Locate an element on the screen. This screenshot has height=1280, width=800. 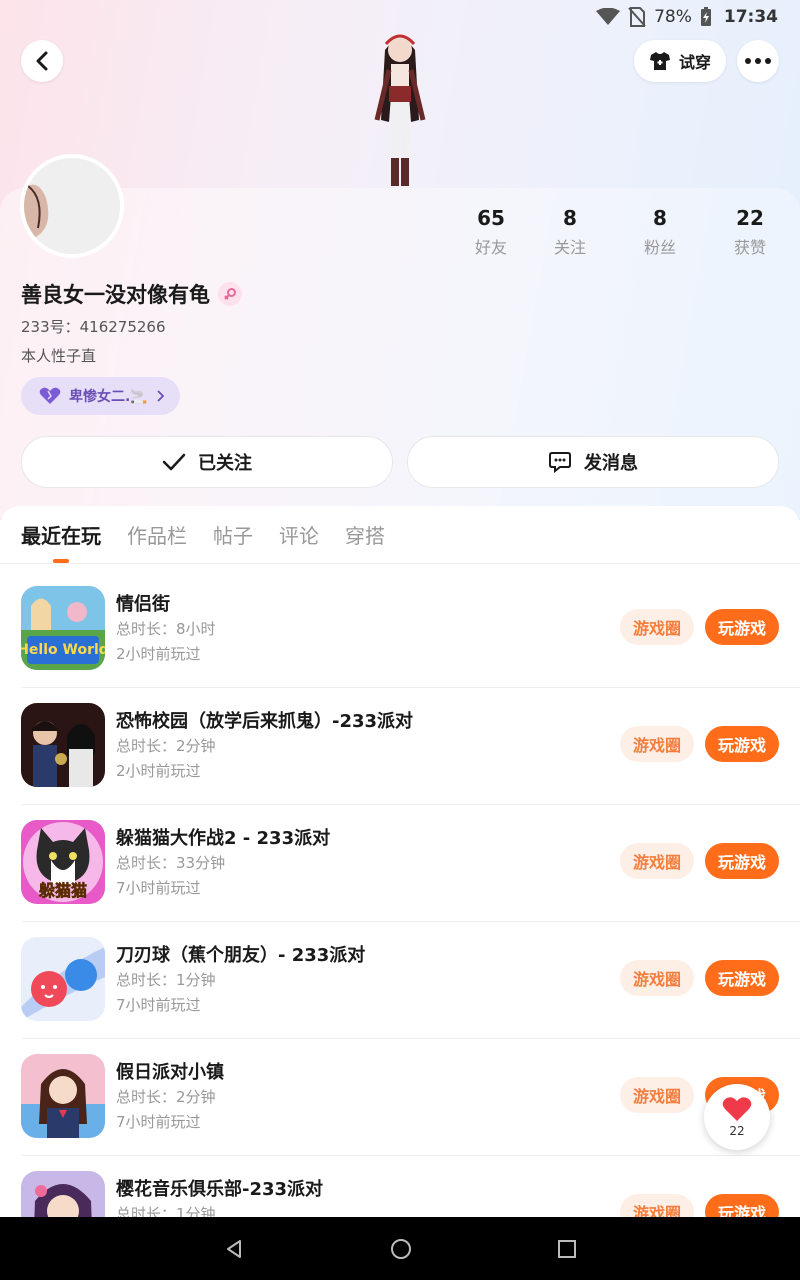
stat-label: 粉丝 is located at coordinates (659, 247).